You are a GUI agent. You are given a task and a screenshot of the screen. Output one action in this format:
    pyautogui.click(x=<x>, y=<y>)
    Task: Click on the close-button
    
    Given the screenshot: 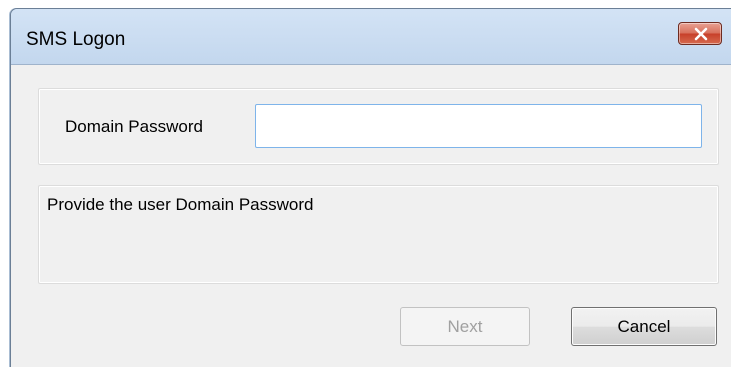 What is the action you would take?
    pyautogui.click(x=700, y=33)
    